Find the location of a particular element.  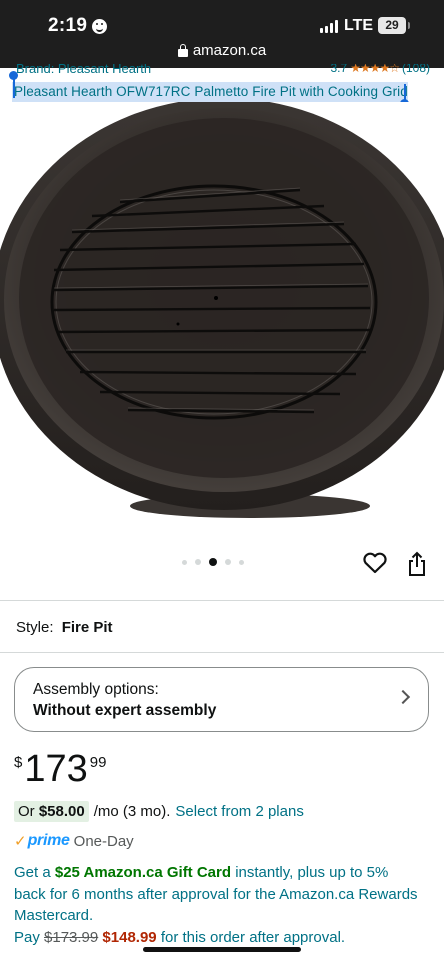

browser-status-bar: 2:19 LTE 29 amazon.ca is located at coordinates (222, 34).